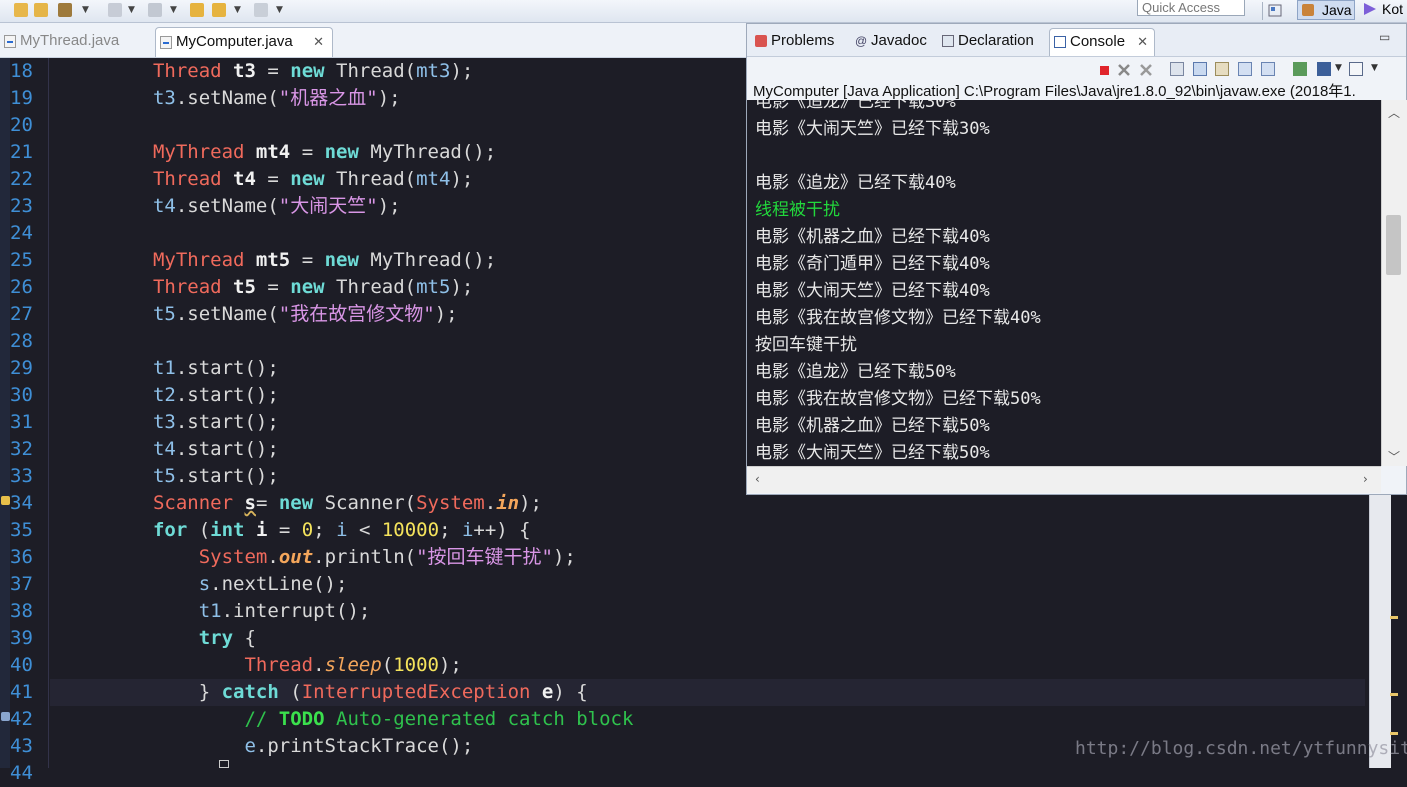  What do you see at coordinates (261, 10) in the screenshot?
I see `forward-arrow-icon` at bounding box center [261, 10].